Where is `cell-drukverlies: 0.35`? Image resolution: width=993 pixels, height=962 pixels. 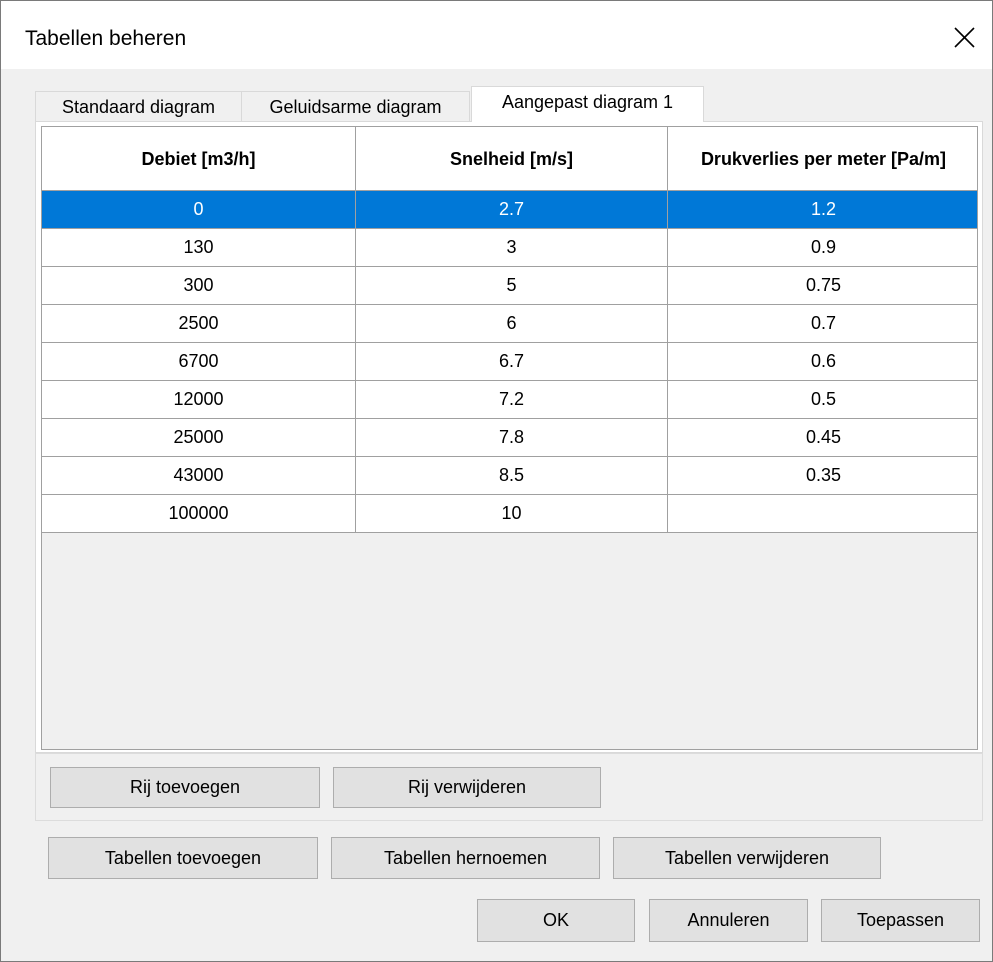
cell-drukverlies: 0.35 is located at coordinates (822, 475).